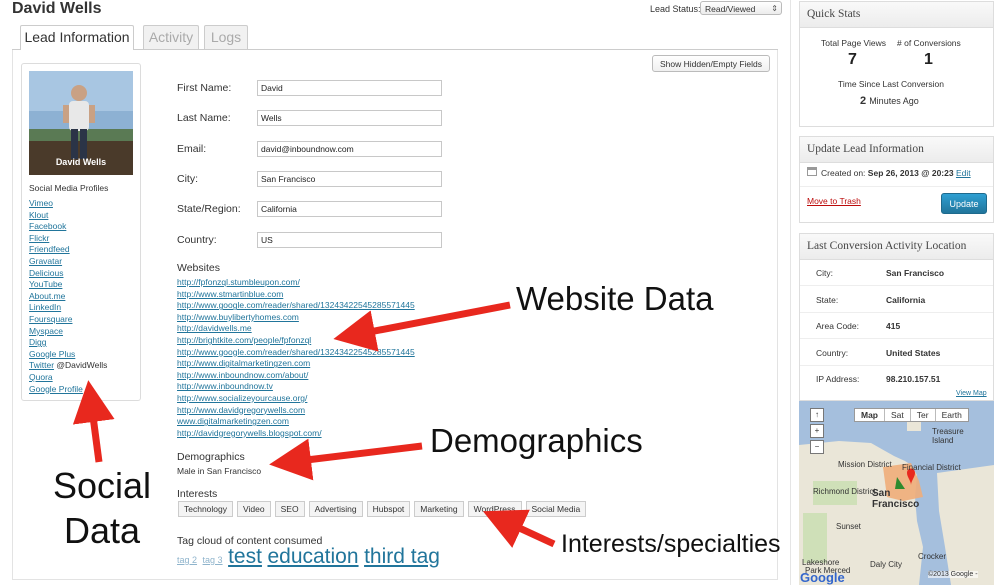 Image resolution: width=1000 pixels, height=585 pixels. Describe the element at coordinates (894, 101) in the screenshot. I see `time-since-unit: Minutes Ago` at that location.